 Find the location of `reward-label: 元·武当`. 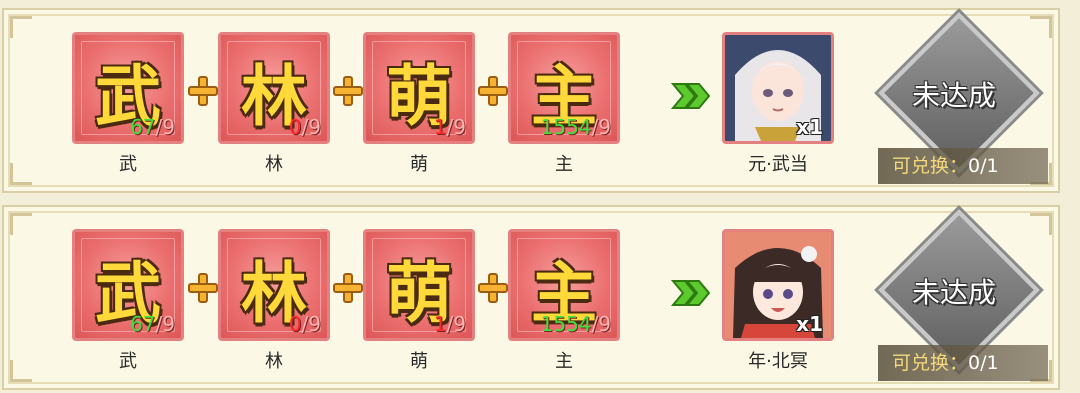

reward-label: 元·武当 is located at coordinates (778, 164).